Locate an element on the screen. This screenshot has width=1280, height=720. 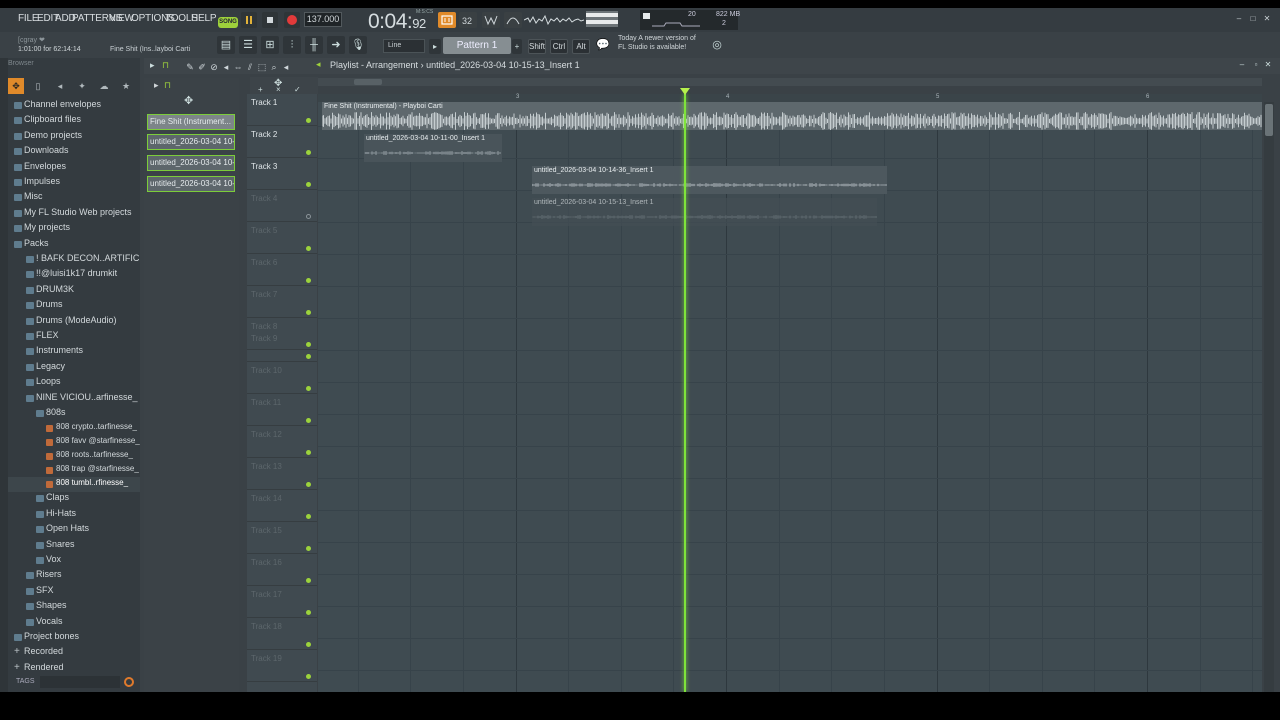
playhead-marker is located at coordinates (685, 91).